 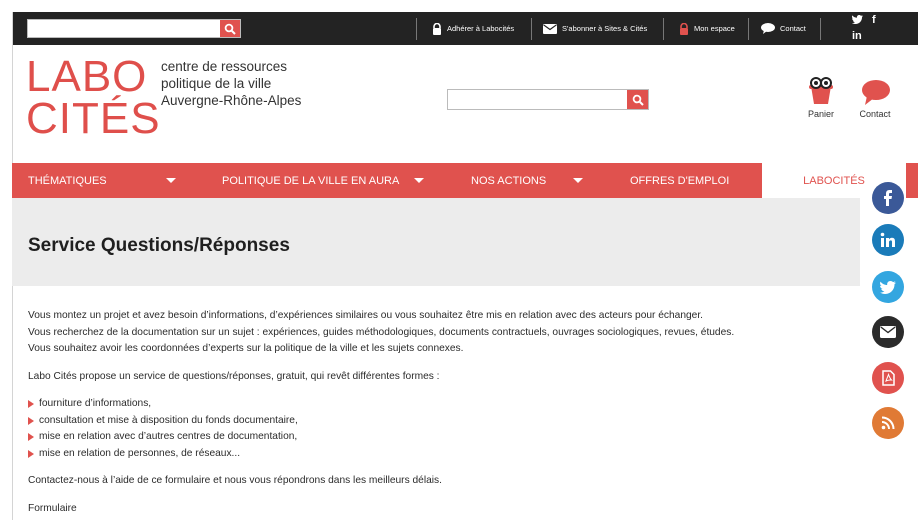 I want to click on linkedin-share-button, so click(x=888, y=240).